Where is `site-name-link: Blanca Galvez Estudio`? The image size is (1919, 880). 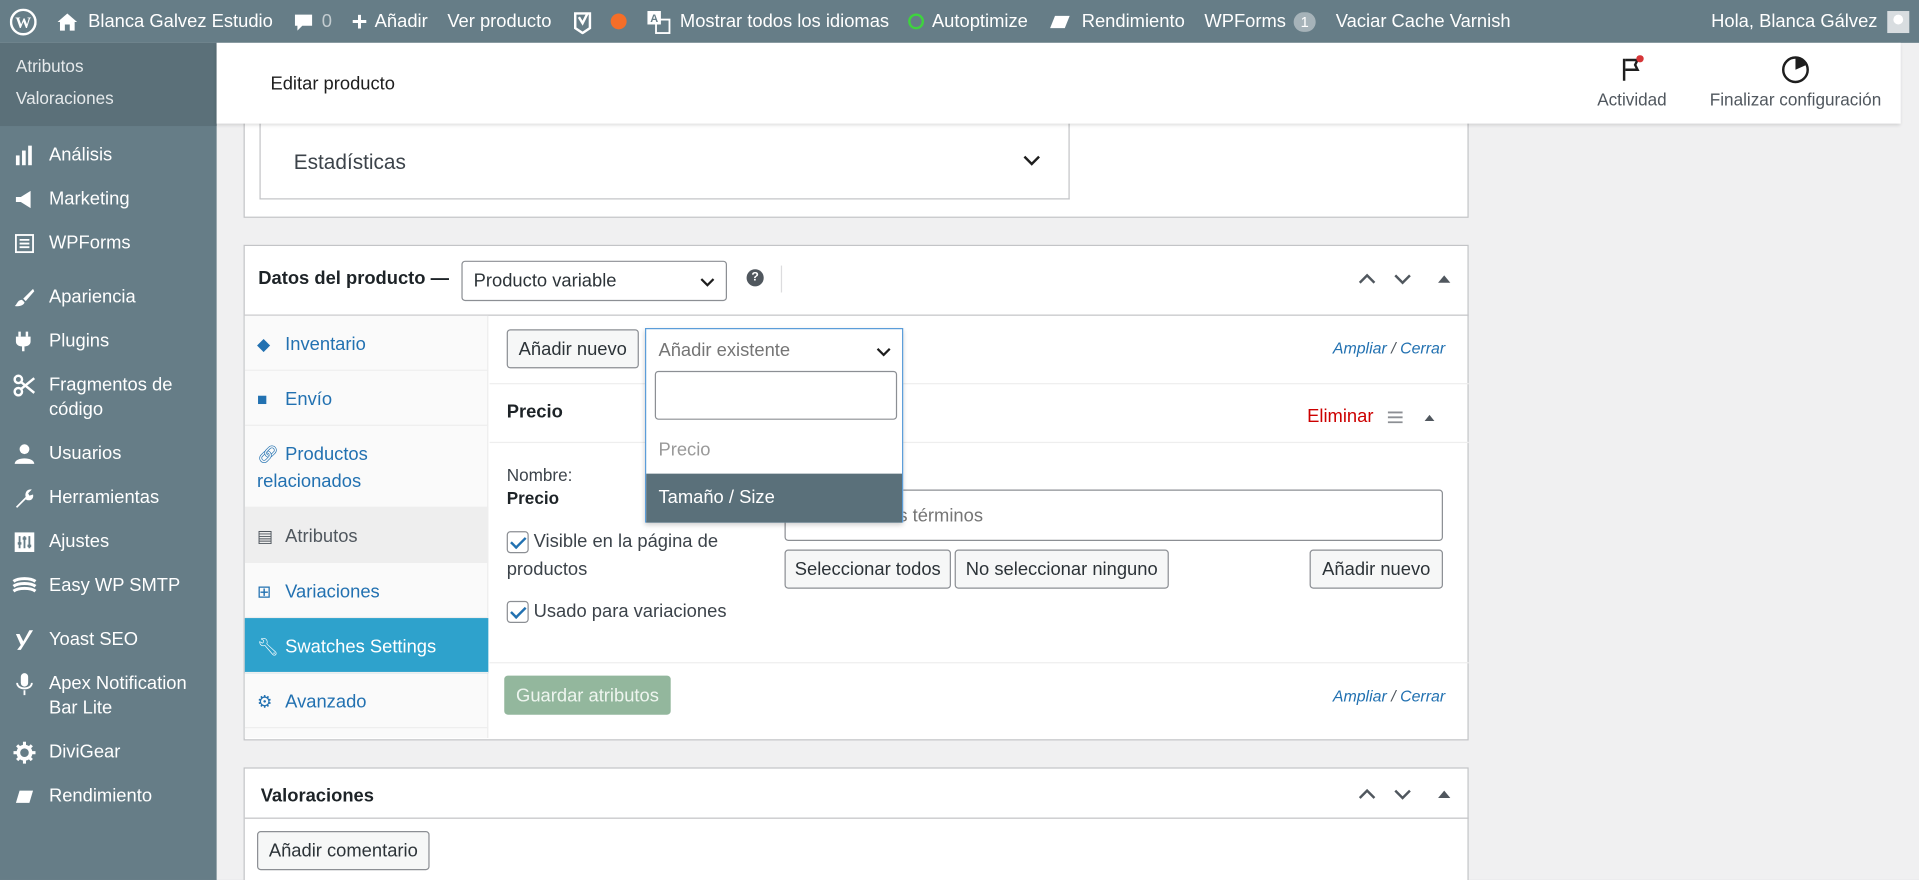 site-name-link: Blanca Galvez Estudio is located at coordinates (165, 21).